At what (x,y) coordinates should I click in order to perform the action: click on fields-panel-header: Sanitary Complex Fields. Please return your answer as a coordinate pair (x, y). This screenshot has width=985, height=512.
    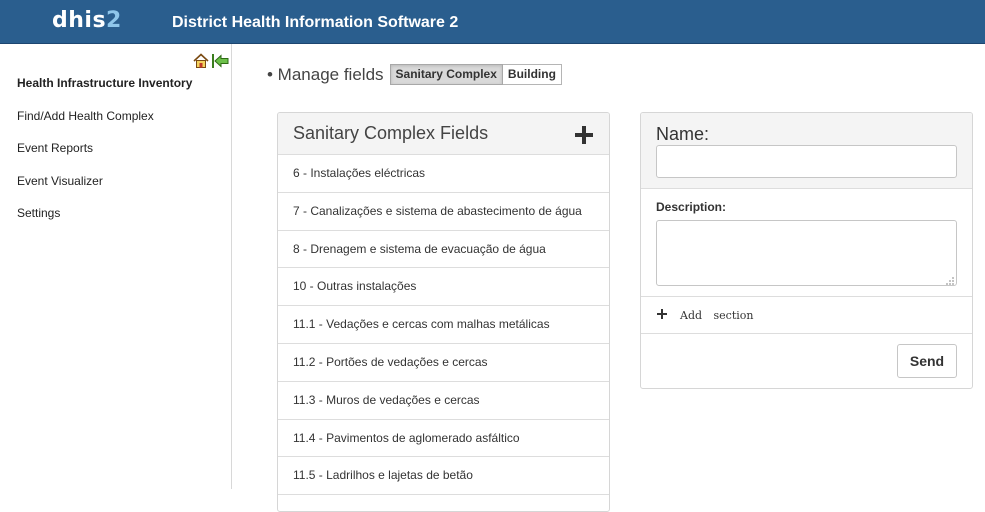
    Looking at the image, I should click on (443, 134).